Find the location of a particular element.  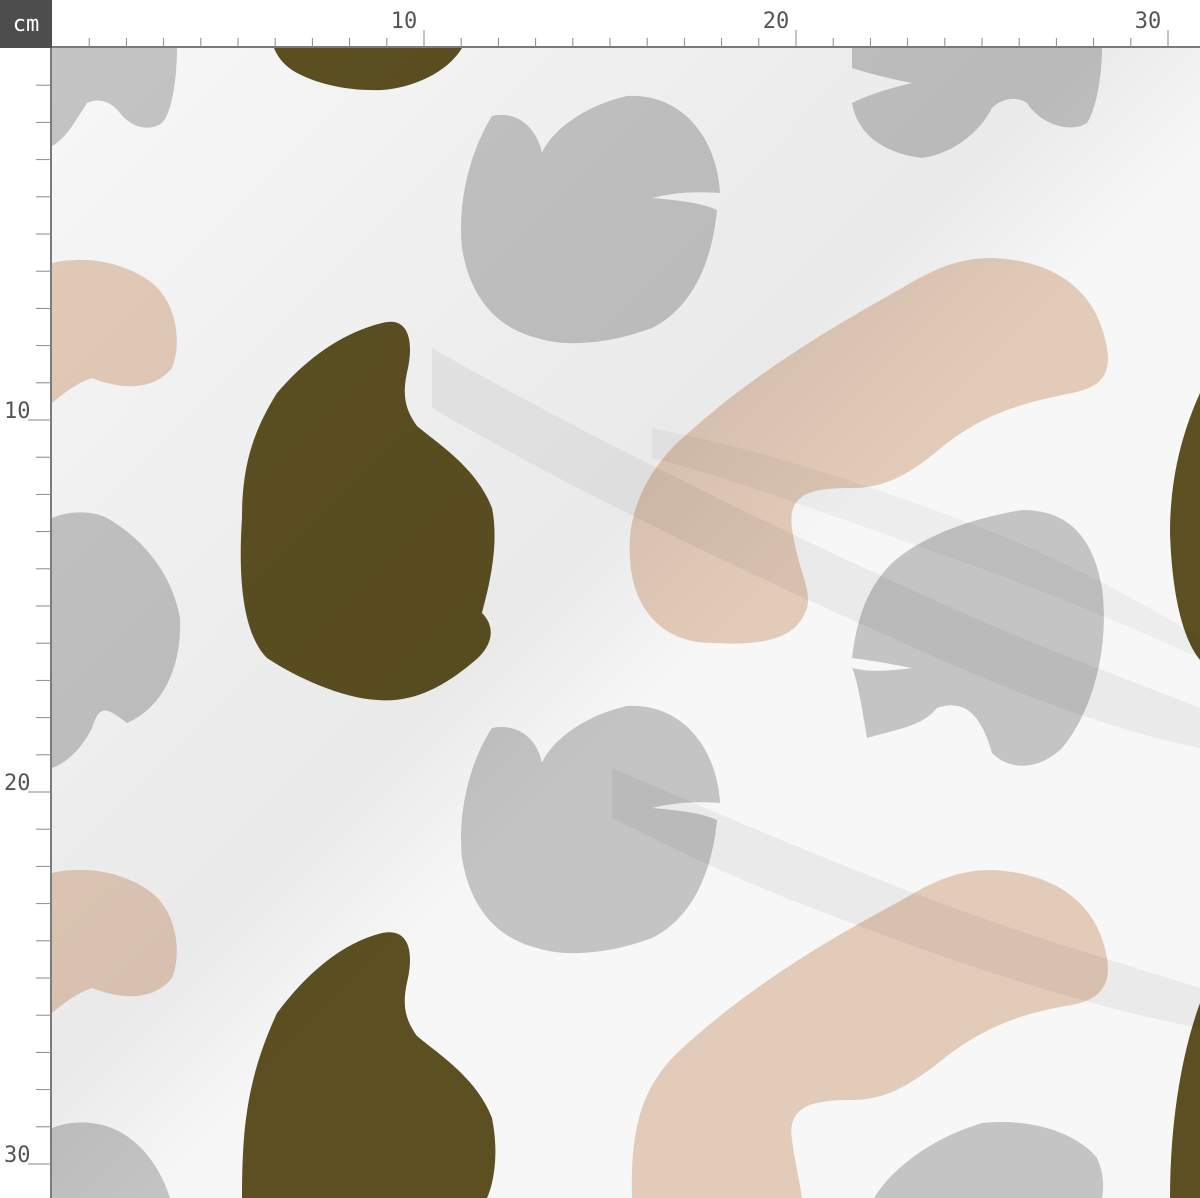

top-ruler-label-10: 10 is located at coordinates (404, 21).